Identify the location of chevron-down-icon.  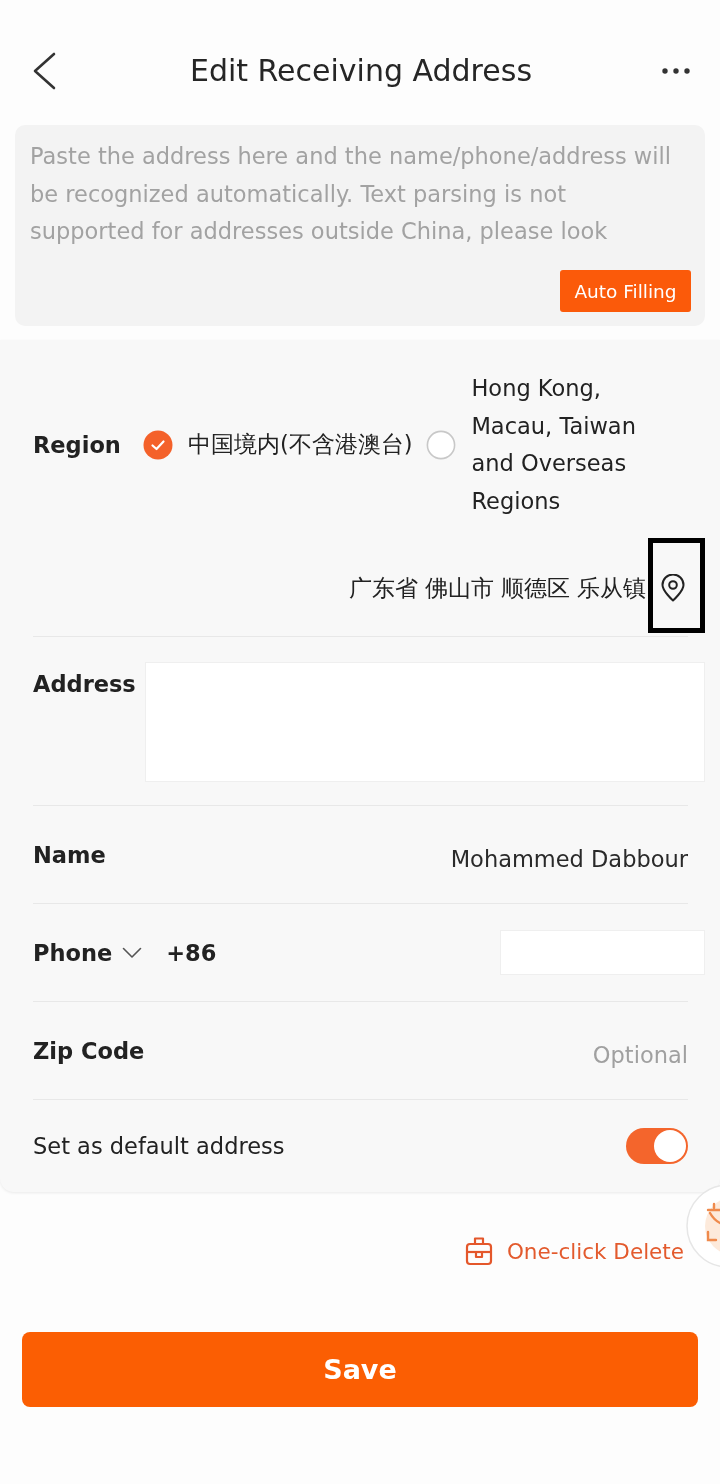
(132, 952).